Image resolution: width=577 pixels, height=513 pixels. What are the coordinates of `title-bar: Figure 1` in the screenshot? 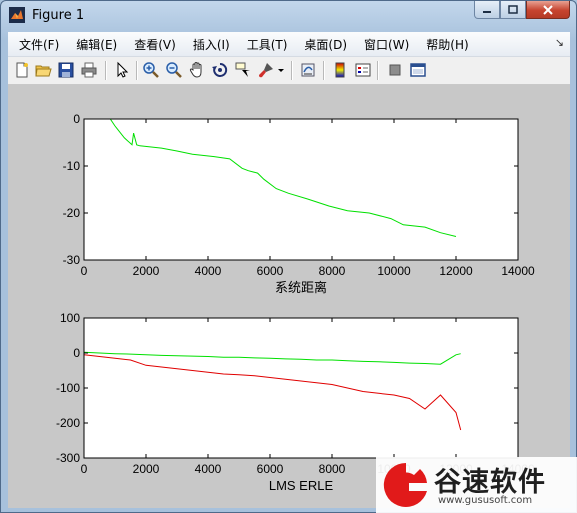 It's located at (288, 16).